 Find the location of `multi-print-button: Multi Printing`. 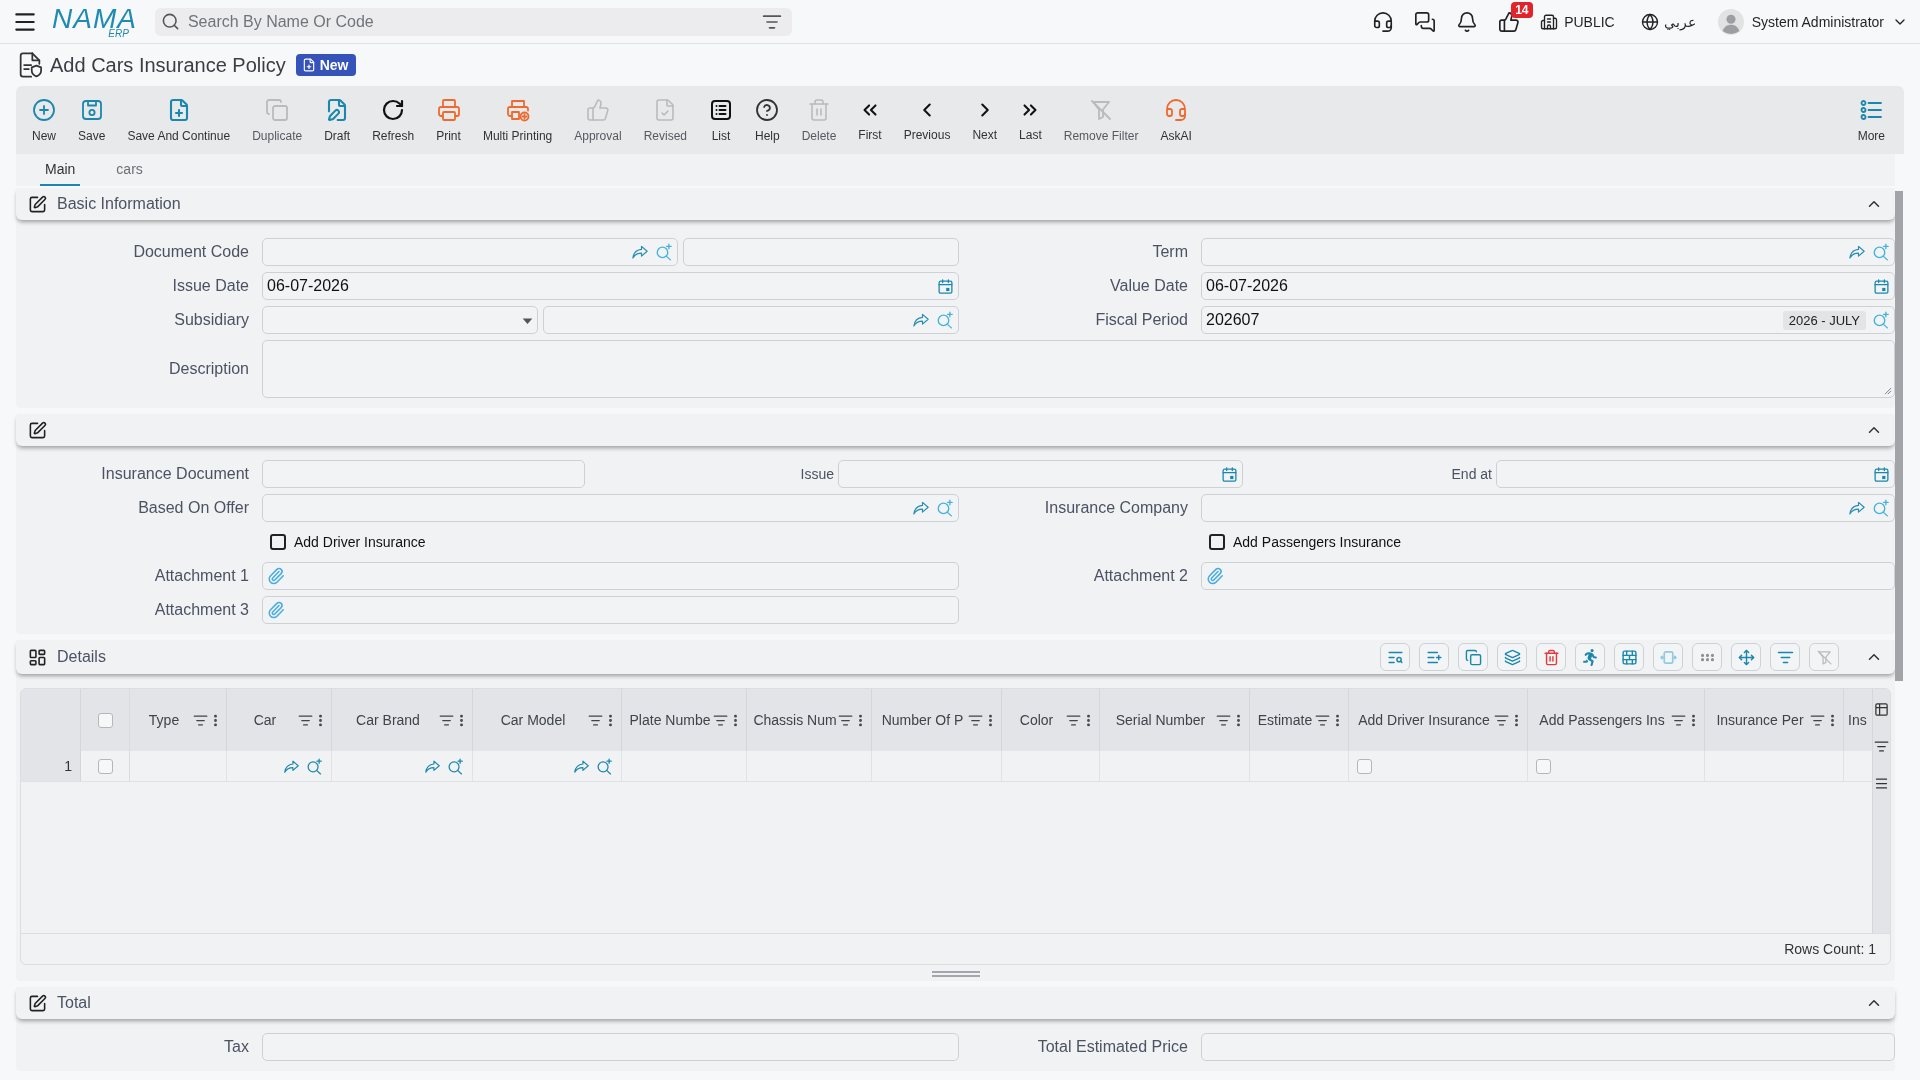

multi-print-button: Multi Printing is located at coordinates (517, 120).